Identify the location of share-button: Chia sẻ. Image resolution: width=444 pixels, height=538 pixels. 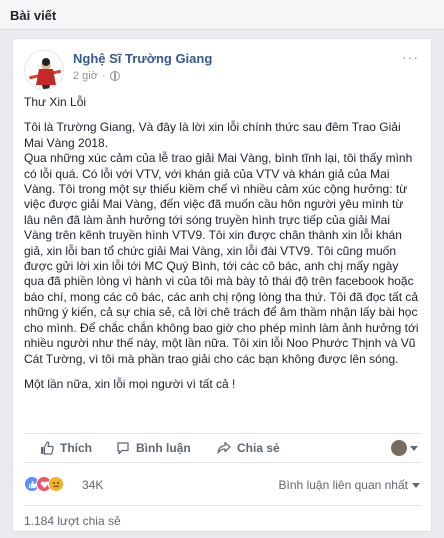
(248, 448).